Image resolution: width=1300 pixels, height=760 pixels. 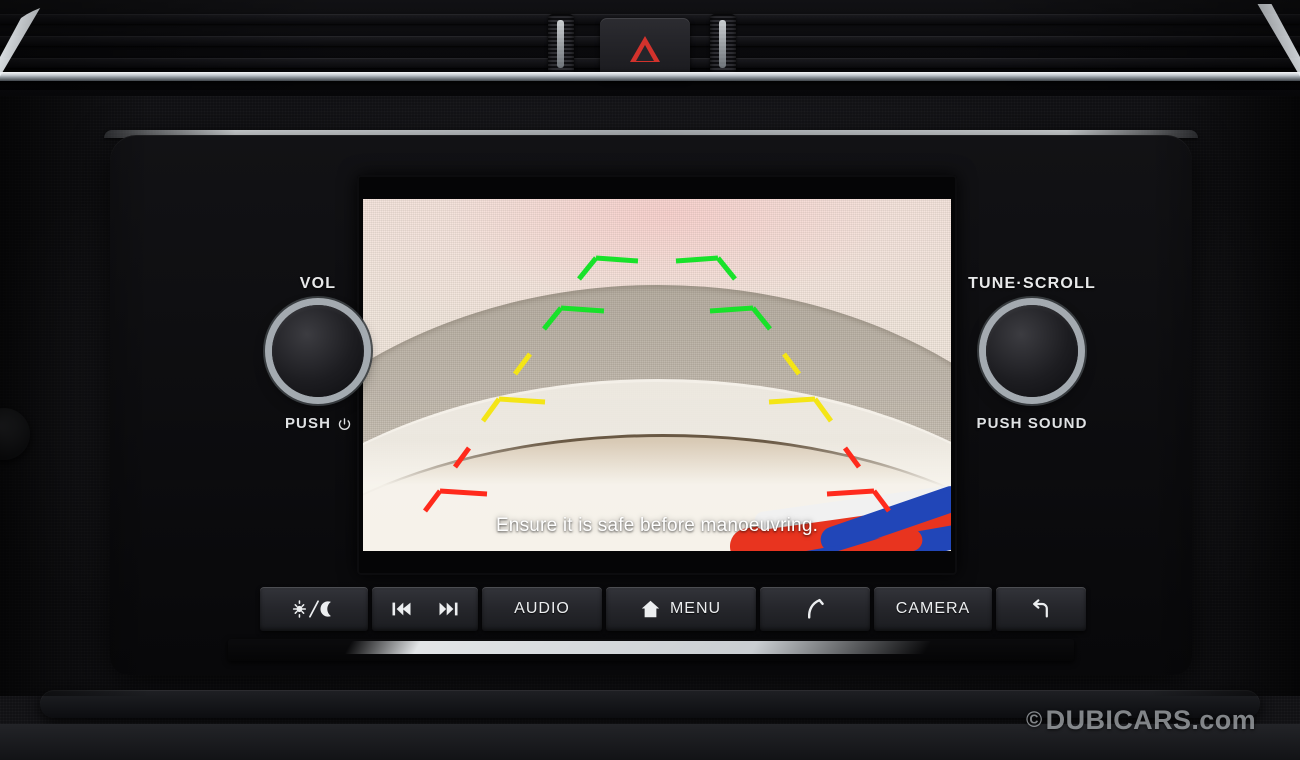 What do you see at coordinates (561, 46) in the screenshot?
I see `vent-adjuster-left` at bounding box center [561, 46].